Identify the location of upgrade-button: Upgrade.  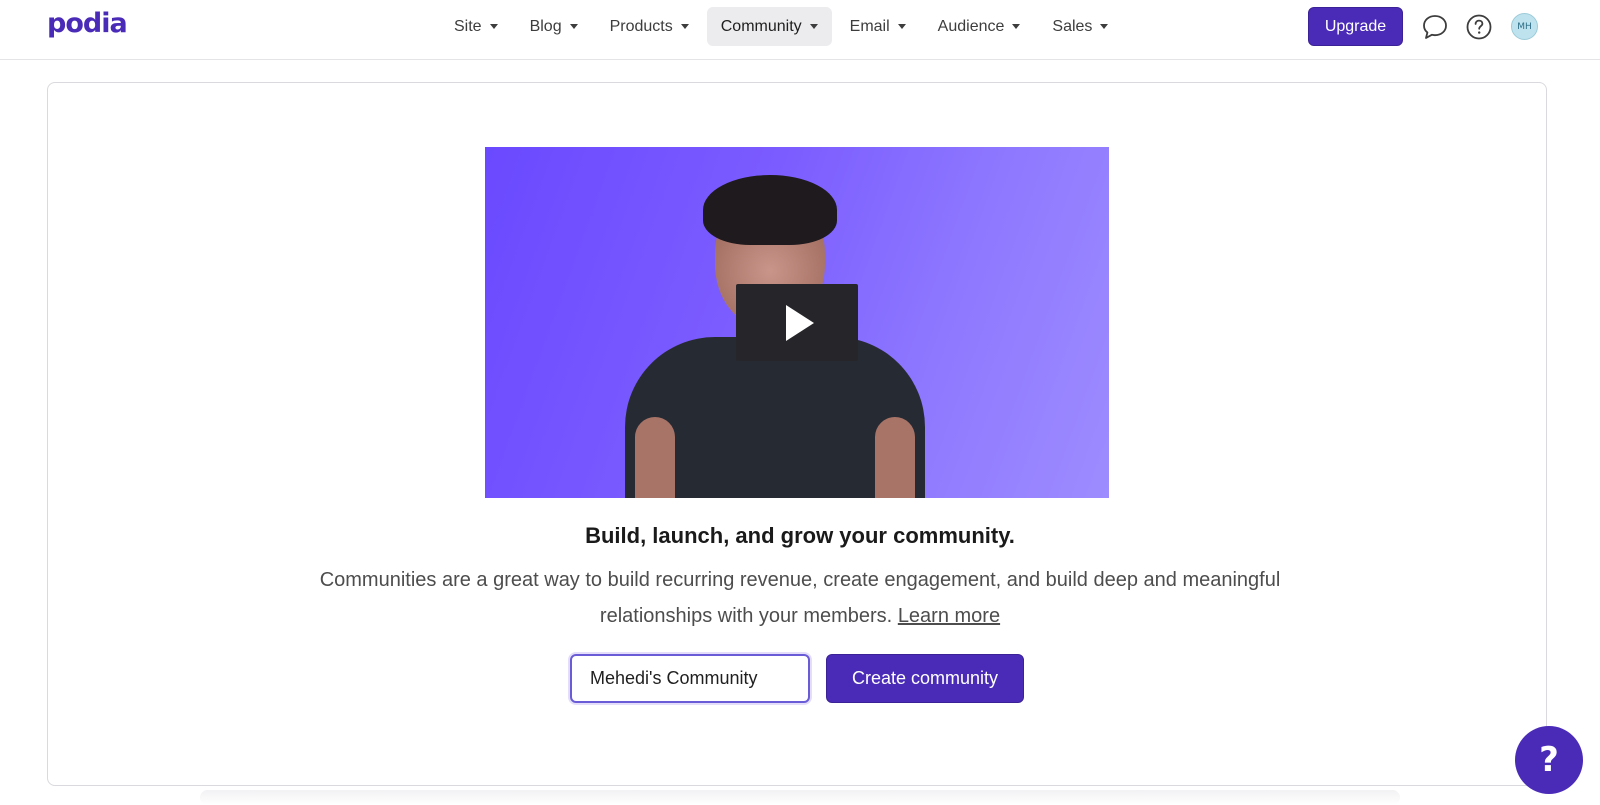
(1355, 26).